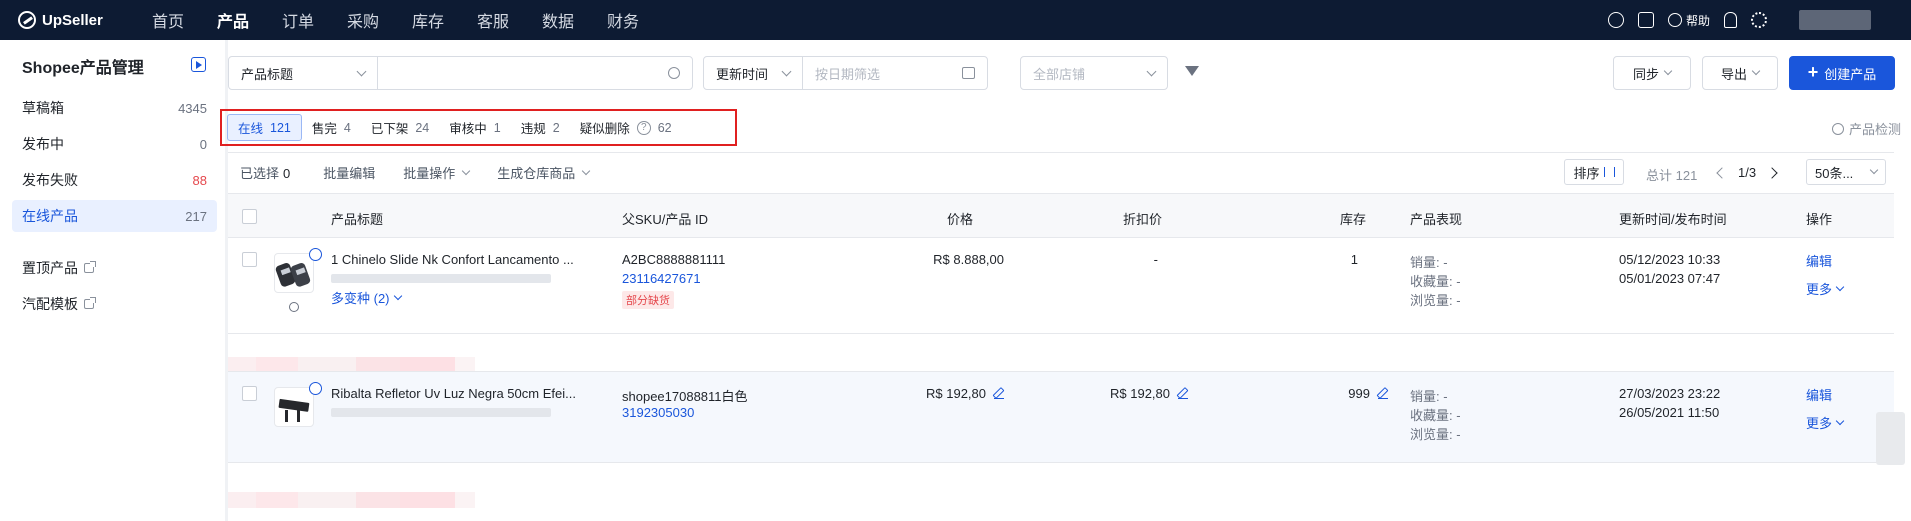 This screenshot has width=1911, height=521. Describe the element at coordinates (249, 216) in the screenshot. I see `select-all-checkbox` at that location.